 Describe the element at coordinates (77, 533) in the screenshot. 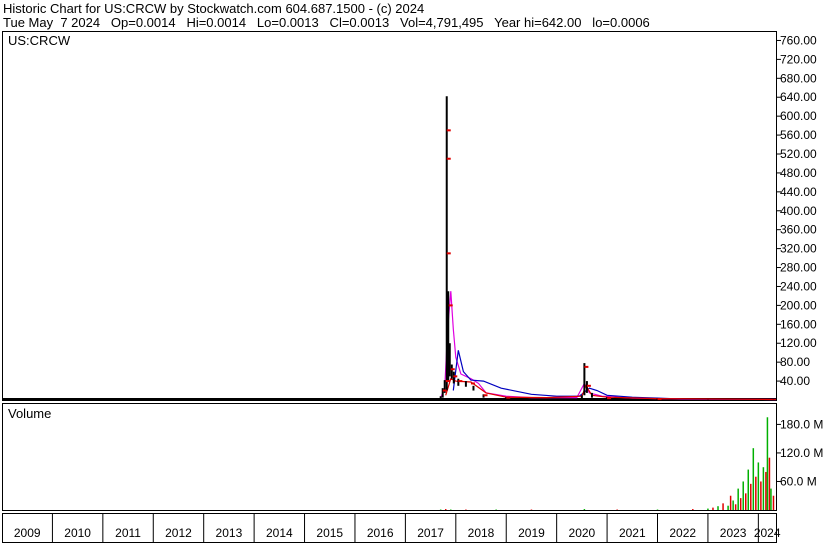

I see `x-axis-year-label: 2010` at that location.